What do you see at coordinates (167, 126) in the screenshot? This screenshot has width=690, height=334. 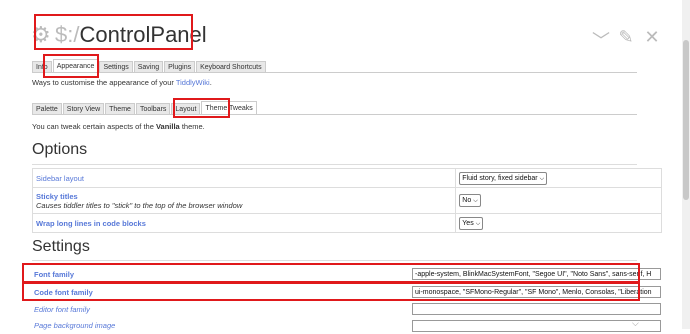 I see `theme-name: Vanilla` at bounding box center [167, 126].